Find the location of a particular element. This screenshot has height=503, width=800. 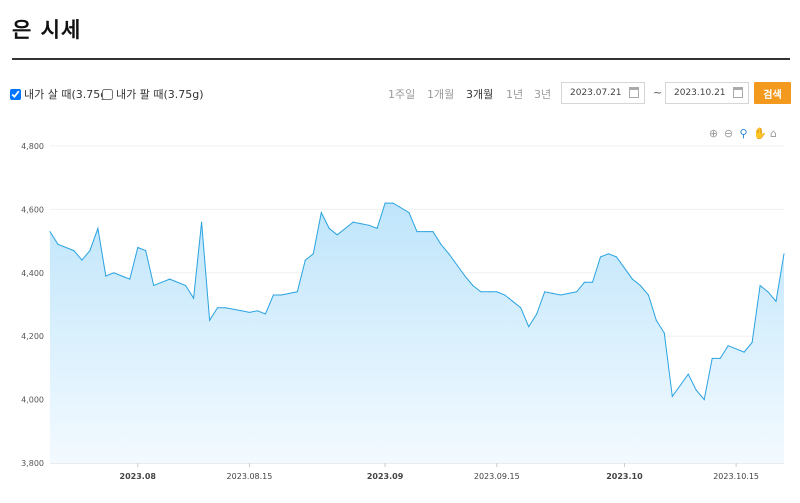

y-axis-ticks: 3,800 4,000 4,200 4,400 4,600 4,800 is located at coordinates (32, 305).